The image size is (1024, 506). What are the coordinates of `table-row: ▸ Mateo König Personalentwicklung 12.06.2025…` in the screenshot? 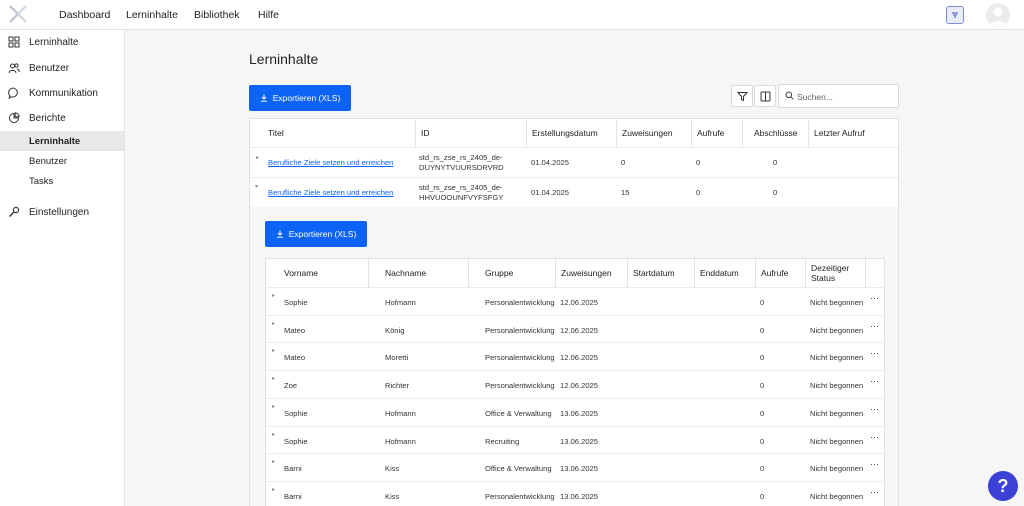 It's located at (575, 328).